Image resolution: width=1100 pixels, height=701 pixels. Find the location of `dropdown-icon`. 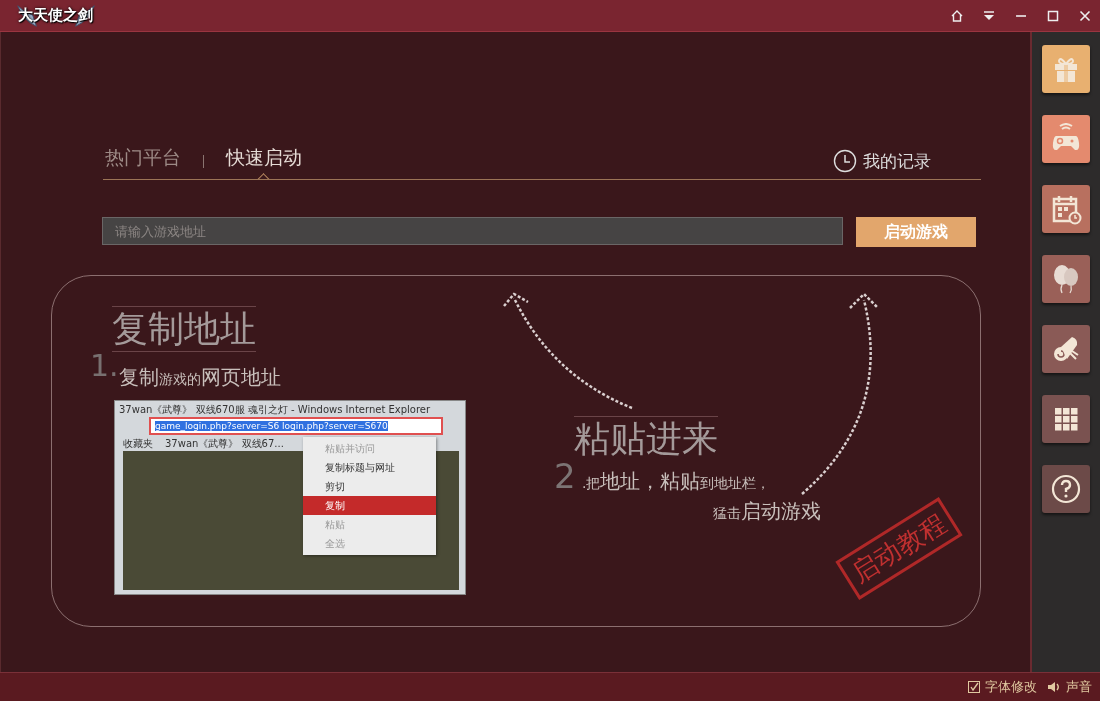

dropdown-icon is located at coordinates (989, 15).